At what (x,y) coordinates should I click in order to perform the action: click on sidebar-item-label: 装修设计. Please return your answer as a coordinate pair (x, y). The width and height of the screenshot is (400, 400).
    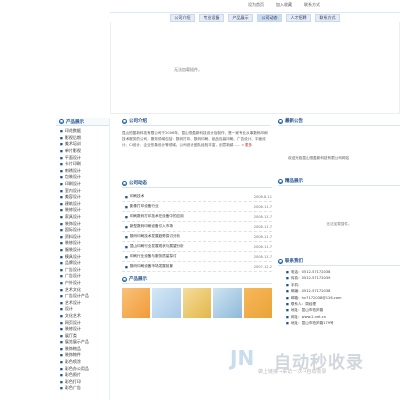
    Looking at the image, I should click on (72, 210).